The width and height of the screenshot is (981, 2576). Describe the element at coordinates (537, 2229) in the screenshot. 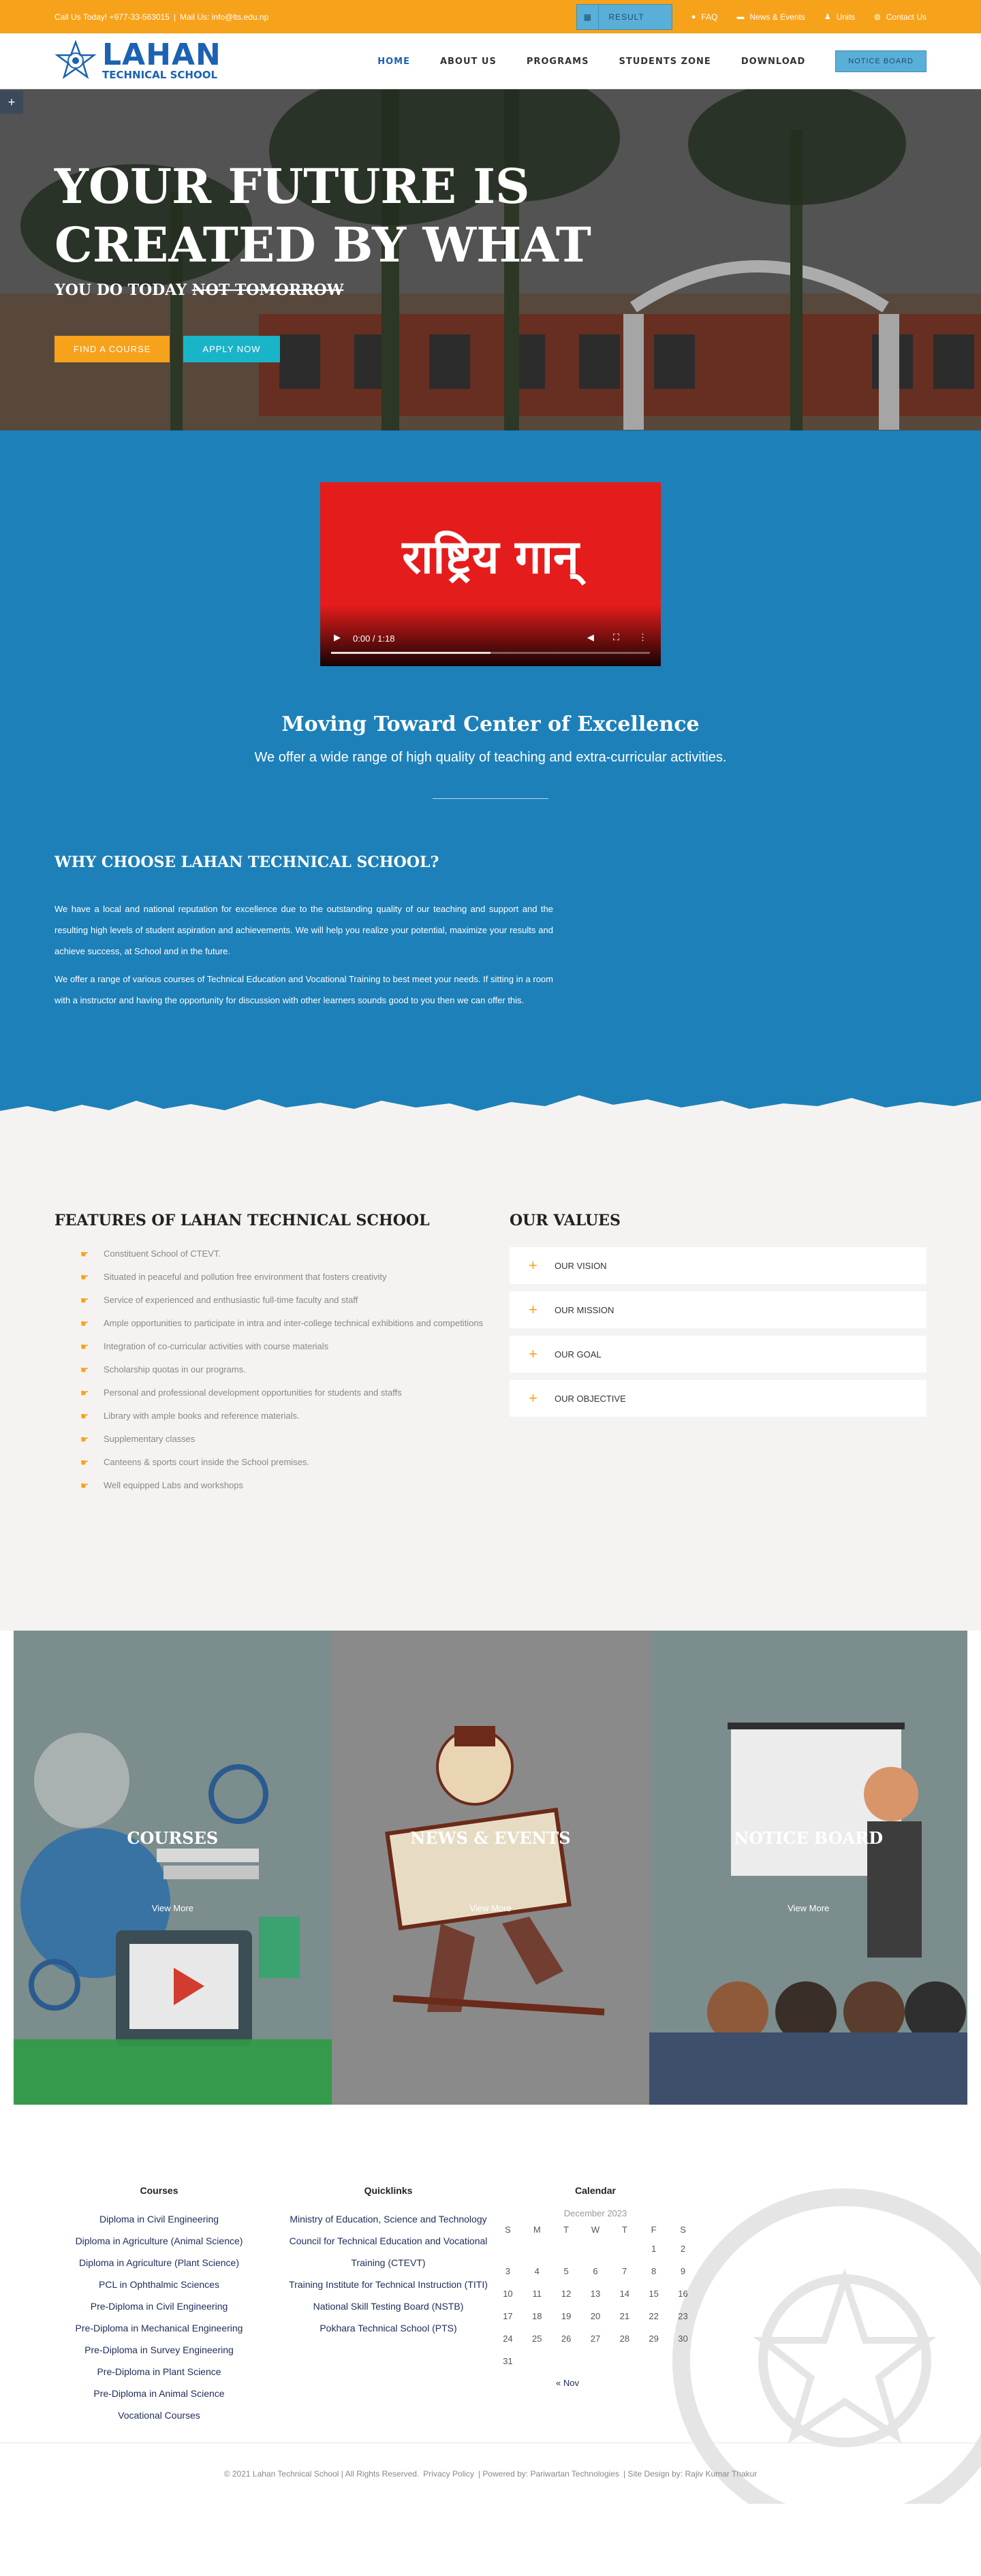

I see `calendar-weekday: M` at that location.